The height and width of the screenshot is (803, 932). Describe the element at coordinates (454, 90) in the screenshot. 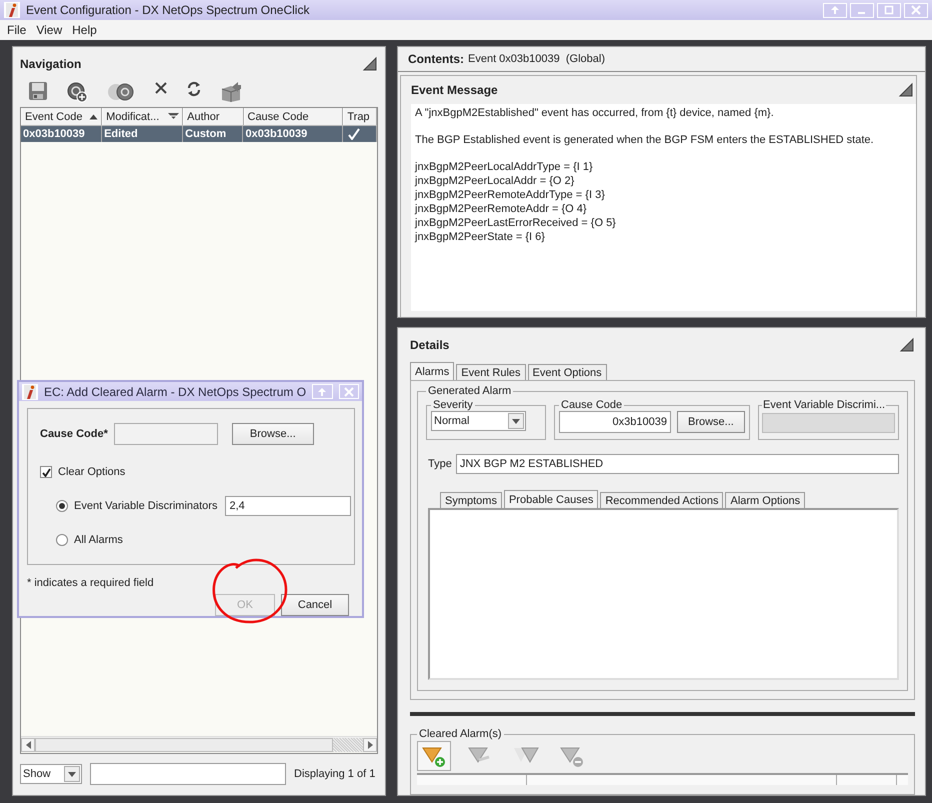

I see `panel-title: Event Message` at that location.